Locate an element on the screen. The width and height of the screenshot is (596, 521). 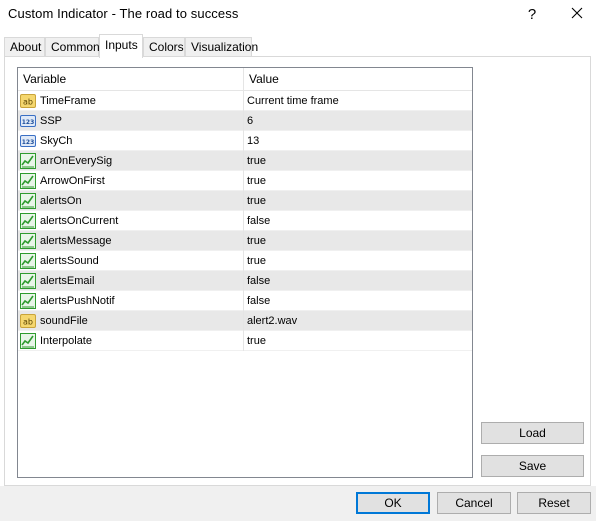
table-row: ArrowOnFirst true is located at coordinates (245, 181).